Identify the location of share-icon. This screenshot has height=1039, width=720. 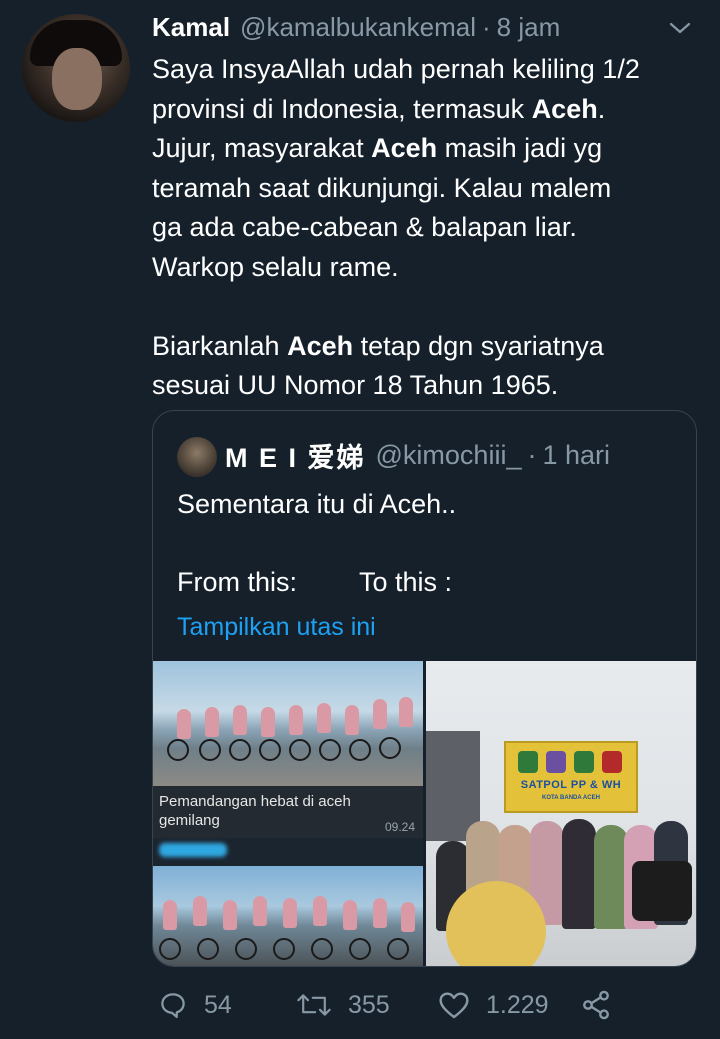
(596, 1005).